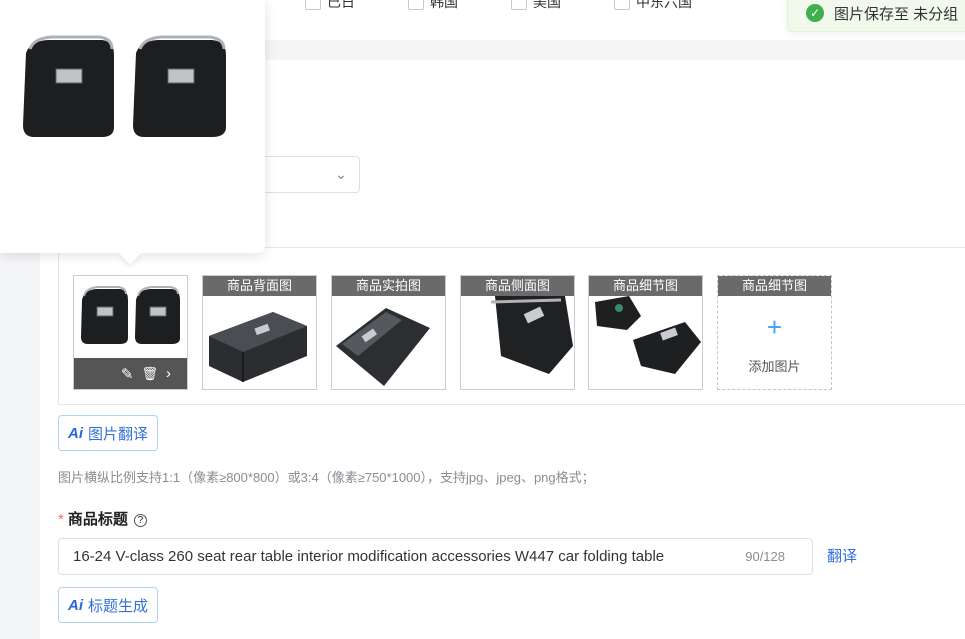  What do you see at coordinates (168, 373) in the screenshot?
I see `next-icon: ›` at bounding box center [168, 373].